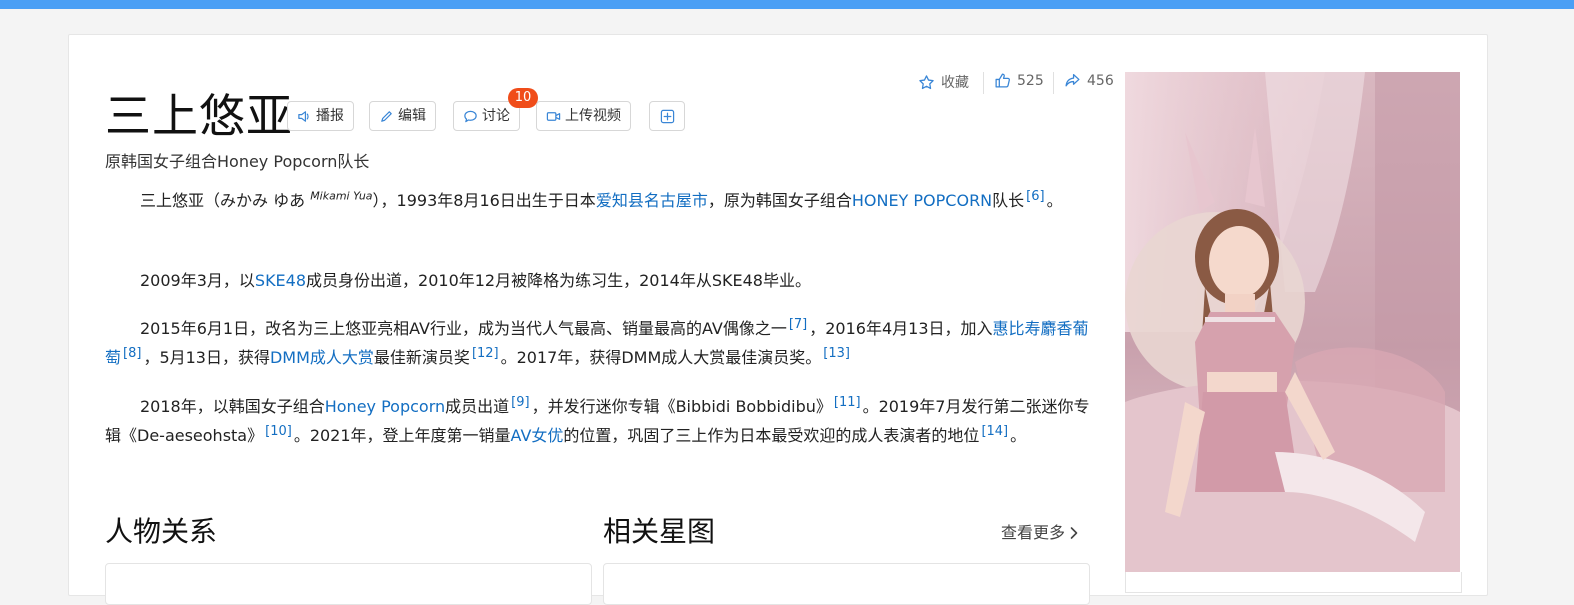  I want to click on link-ske48: SKE48, so click(280, 280).